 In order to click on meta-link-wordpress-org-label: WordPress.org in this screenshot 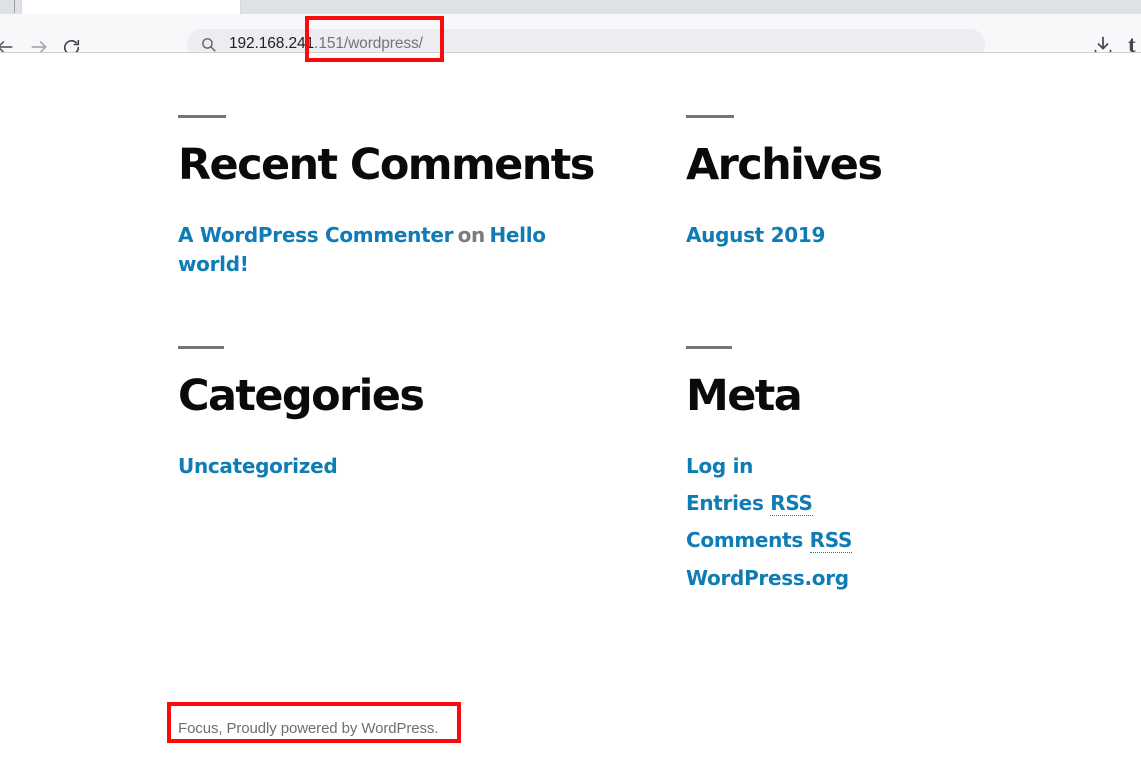, I will do `click(767, 577)`.